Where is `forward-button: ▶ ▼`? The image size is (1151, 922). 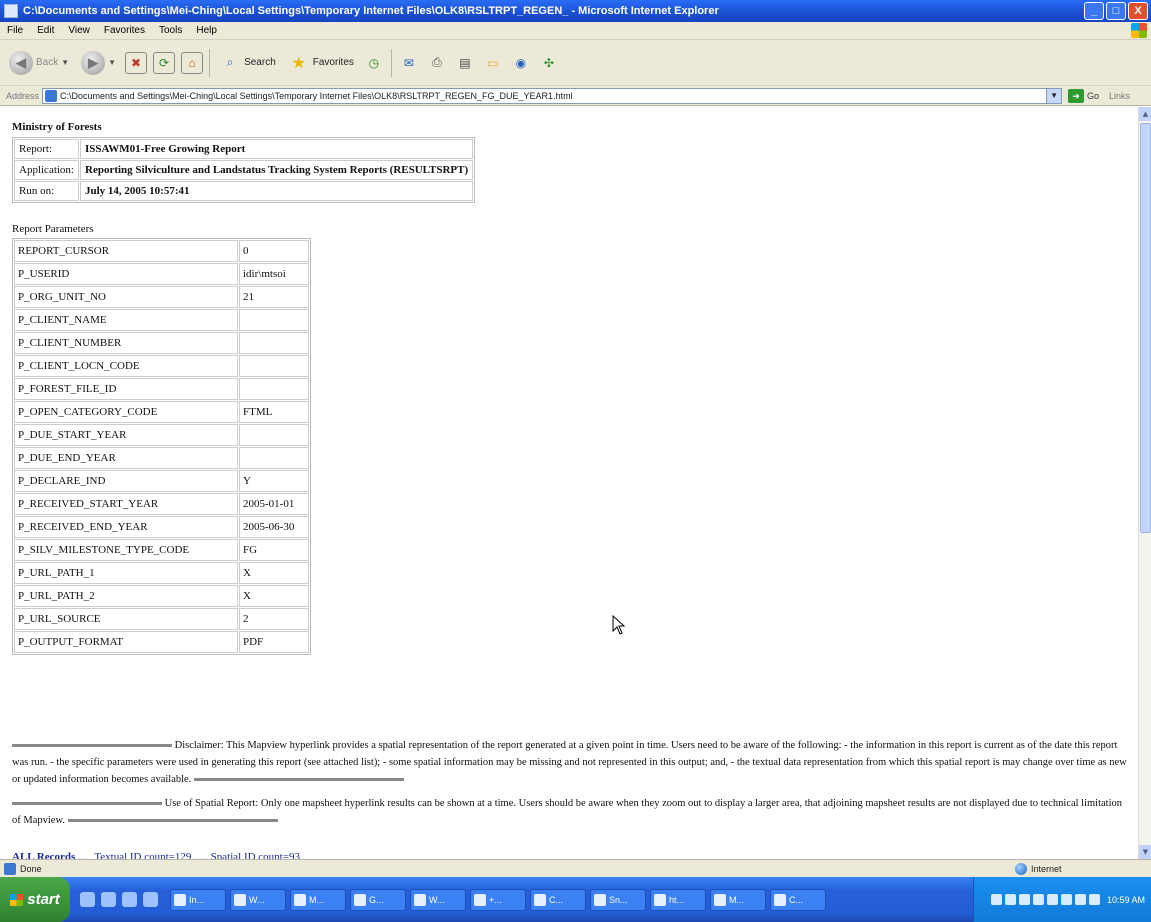
forward-button: ▶ ▼ is located at coordinates (98, 63).